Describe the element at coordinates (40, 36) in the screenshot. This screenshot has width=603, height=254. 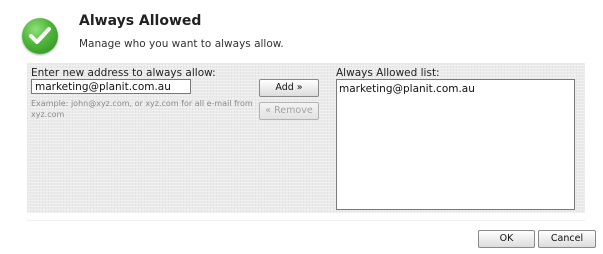
I see `checkmark-icon` at that location.